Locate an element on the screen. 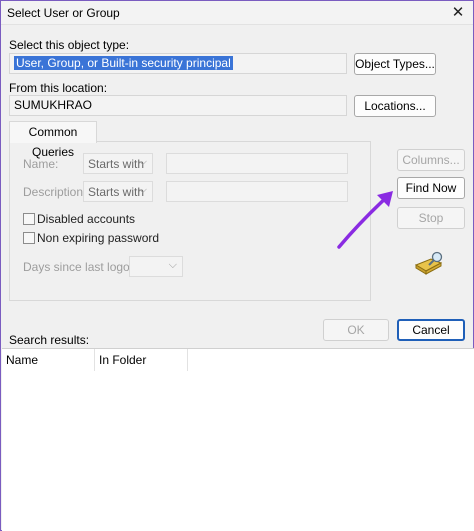 This screenshot has height=531, width=474. cancel-button: Cancel is located at coordinates (431, 330).